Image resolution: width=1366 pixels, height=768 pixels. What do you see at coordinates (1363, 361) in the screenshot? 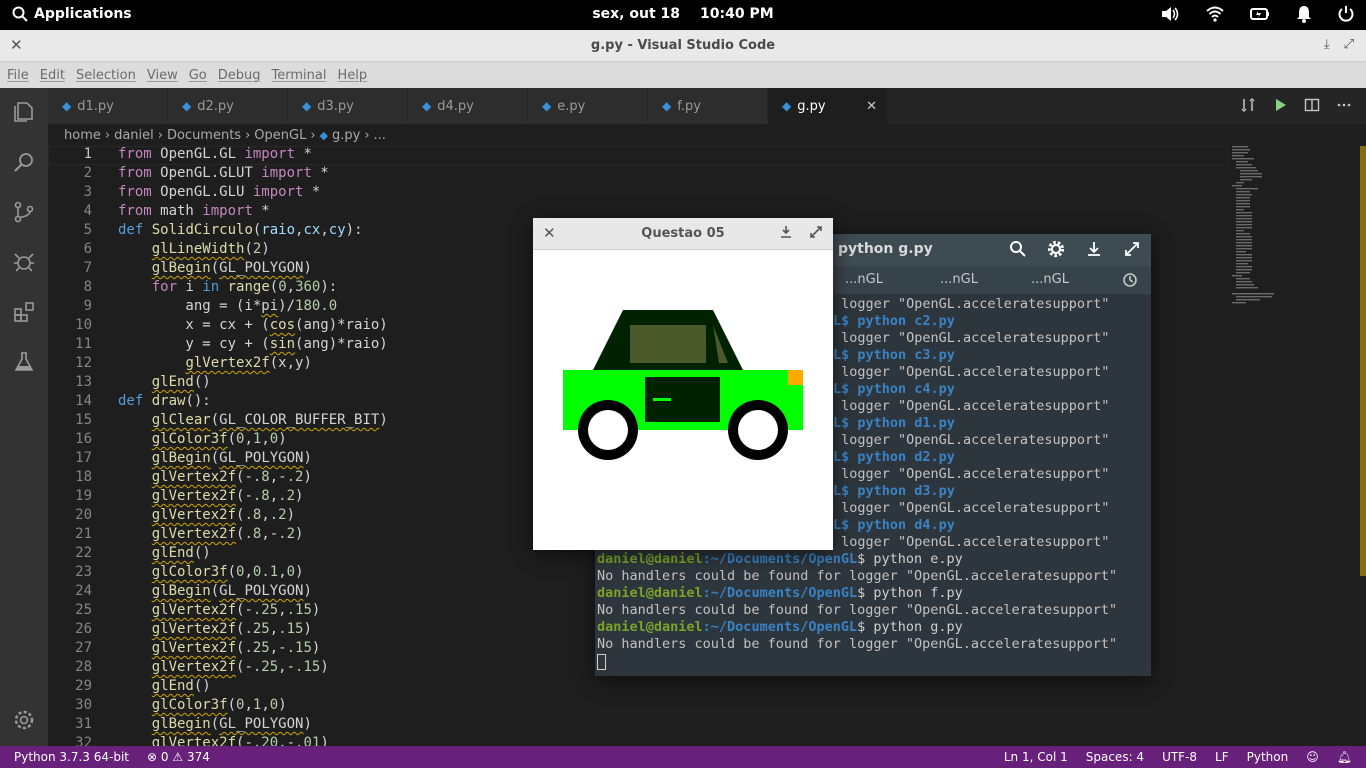
I see `editor-scrollbar` at bounding box center [1363, 361].